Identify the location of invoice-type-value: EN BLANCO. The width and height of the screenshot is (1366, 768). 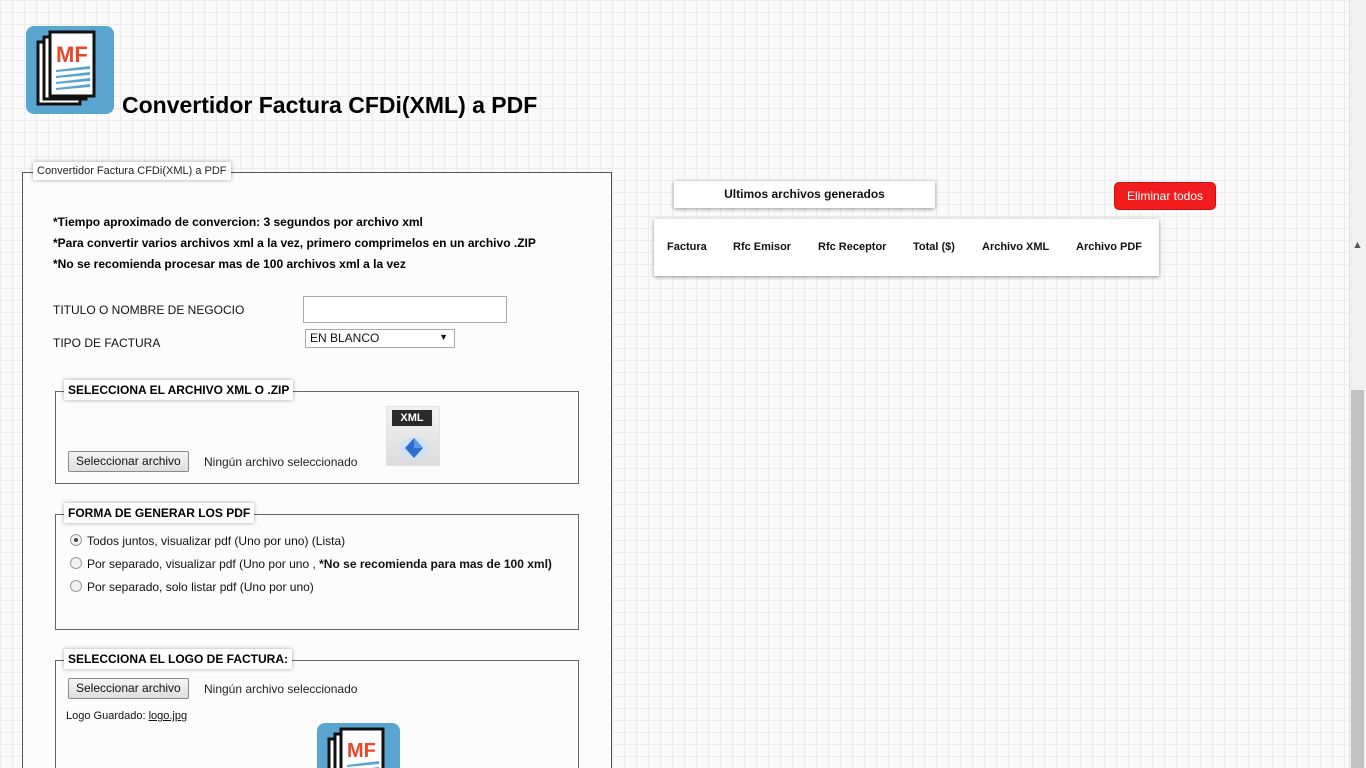
(345, 338).